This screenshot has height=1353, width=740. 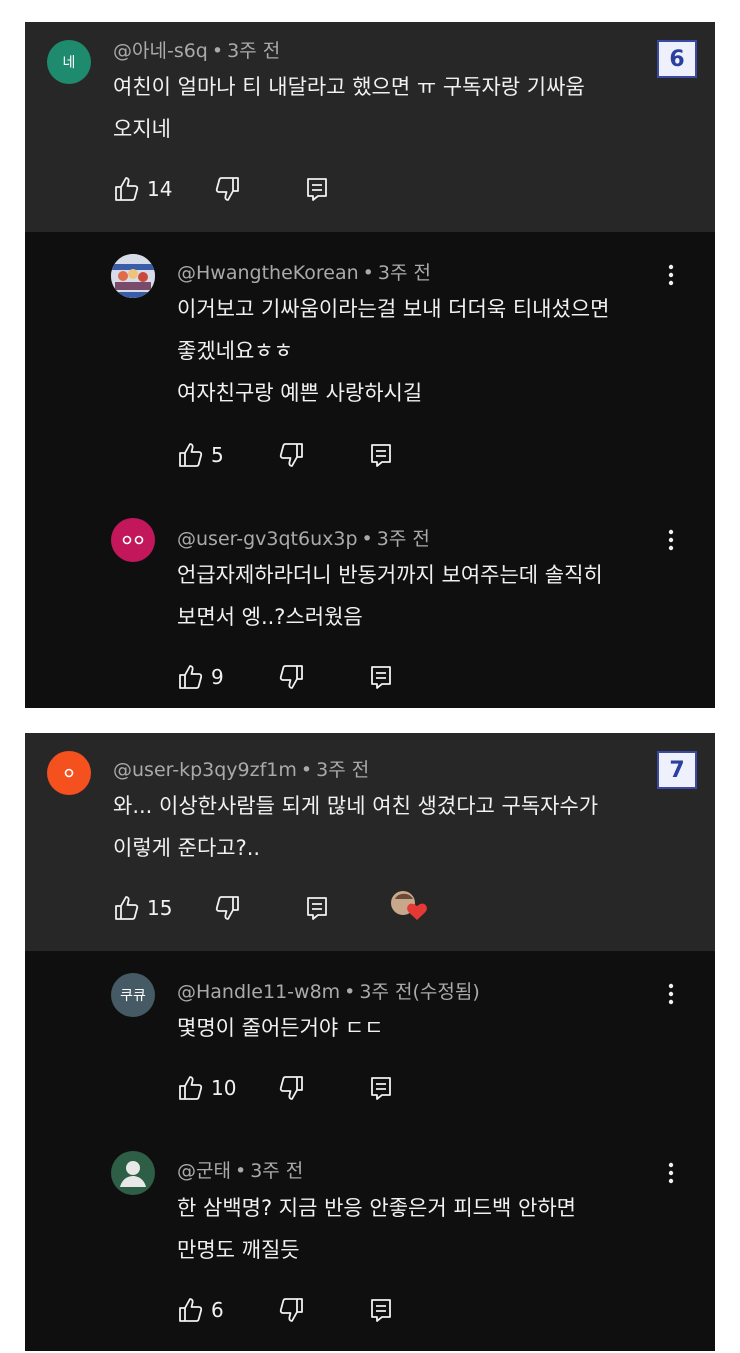 What do you see at coordinates (419, 992) in the screenshot?
I see `timestamp: 3주 전(수정됨)` at bounding box center [419, 992].